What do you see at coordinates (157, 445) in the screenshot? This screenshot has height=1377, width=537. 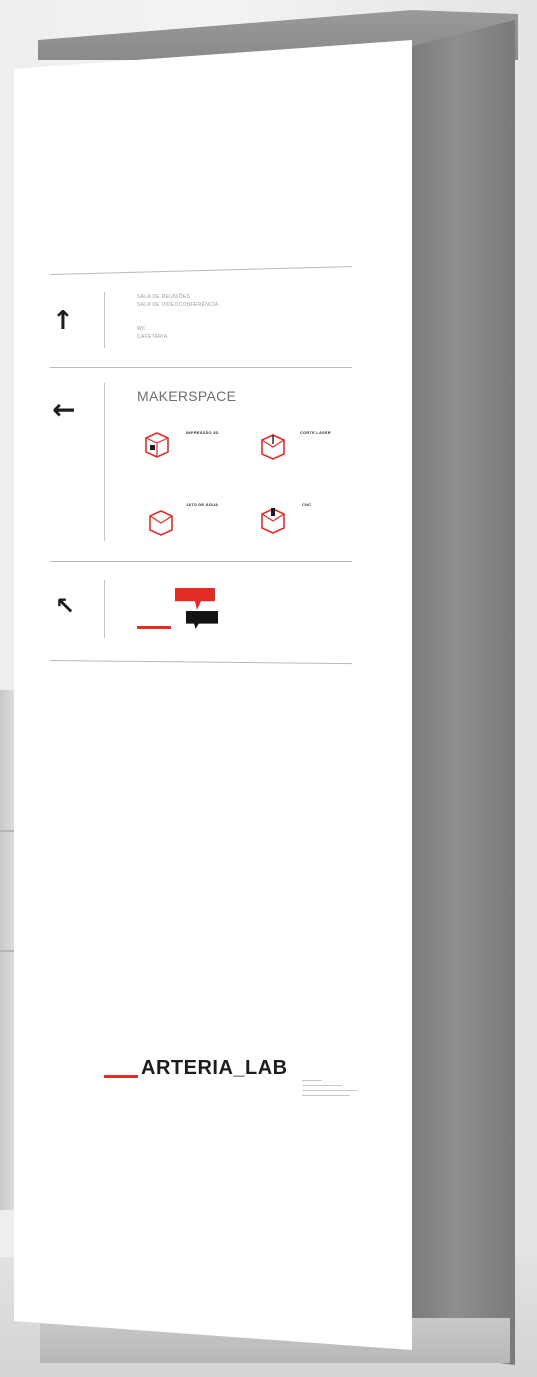 I see `cube-3d-icon` at bounding box center [157, 445].